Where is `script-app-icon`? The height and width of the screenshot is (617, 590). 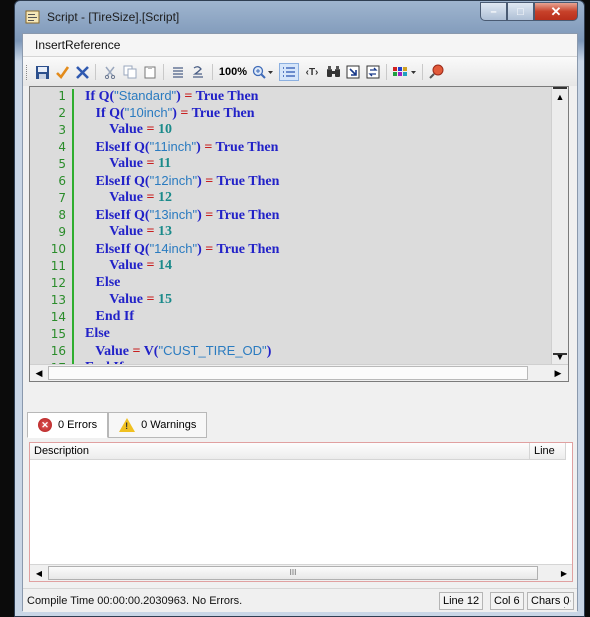
script-app-icon is located at coordinates (32, 17).